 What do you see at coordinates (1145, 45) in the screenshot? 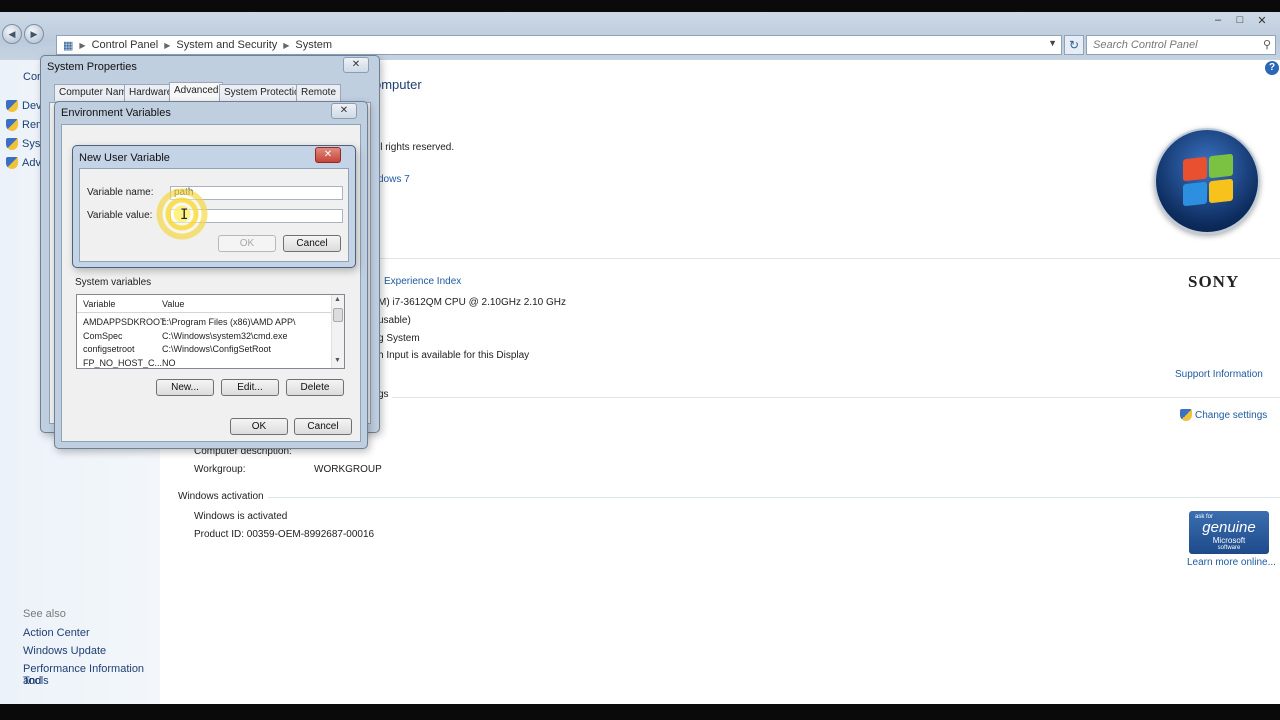
I see `search-placeholder: Search Control Panel` at bounding box center [1145, 45].